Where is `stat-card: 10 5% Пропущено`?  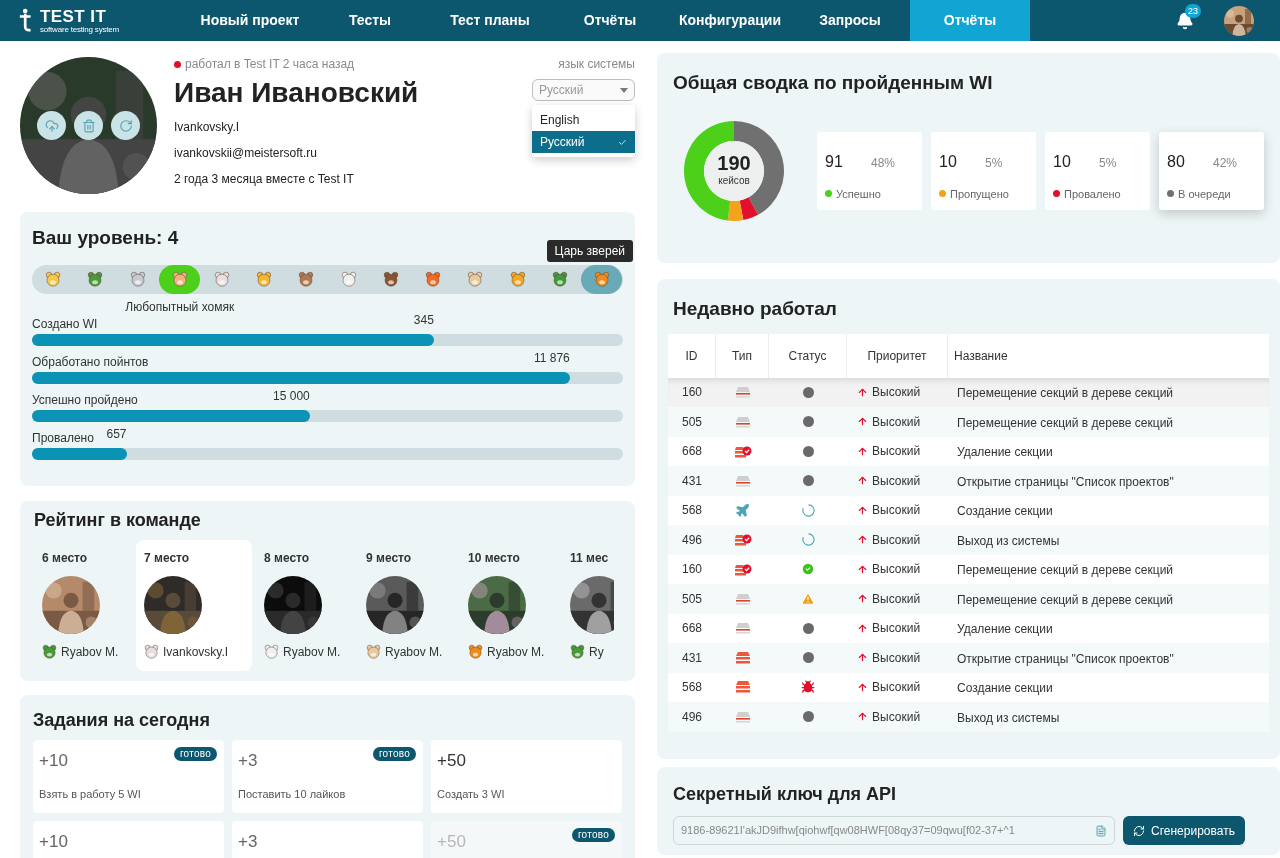 stat-card: 10 5% Пропущено is located at coordinates (983, 170).